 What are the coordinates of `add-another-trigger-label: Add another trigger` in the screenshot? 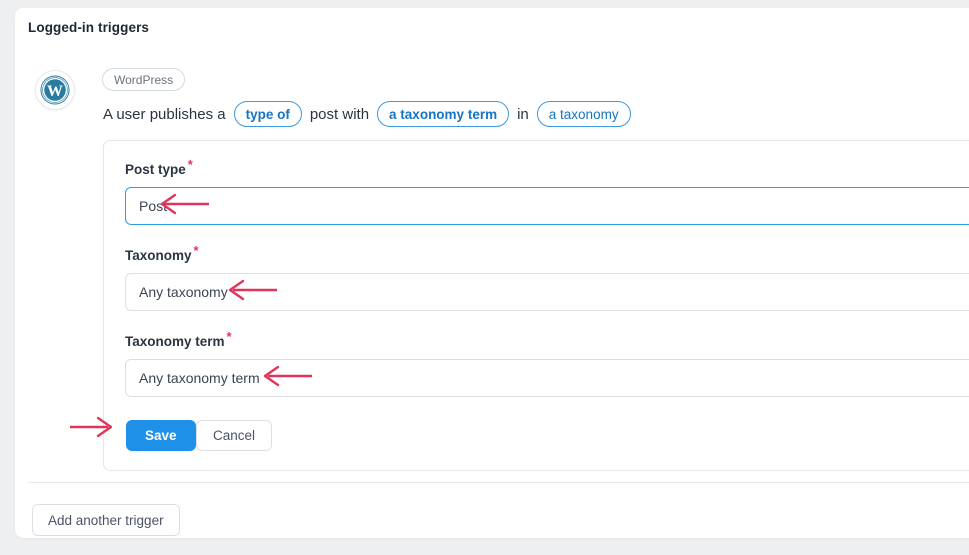 It's located at (106, 520).